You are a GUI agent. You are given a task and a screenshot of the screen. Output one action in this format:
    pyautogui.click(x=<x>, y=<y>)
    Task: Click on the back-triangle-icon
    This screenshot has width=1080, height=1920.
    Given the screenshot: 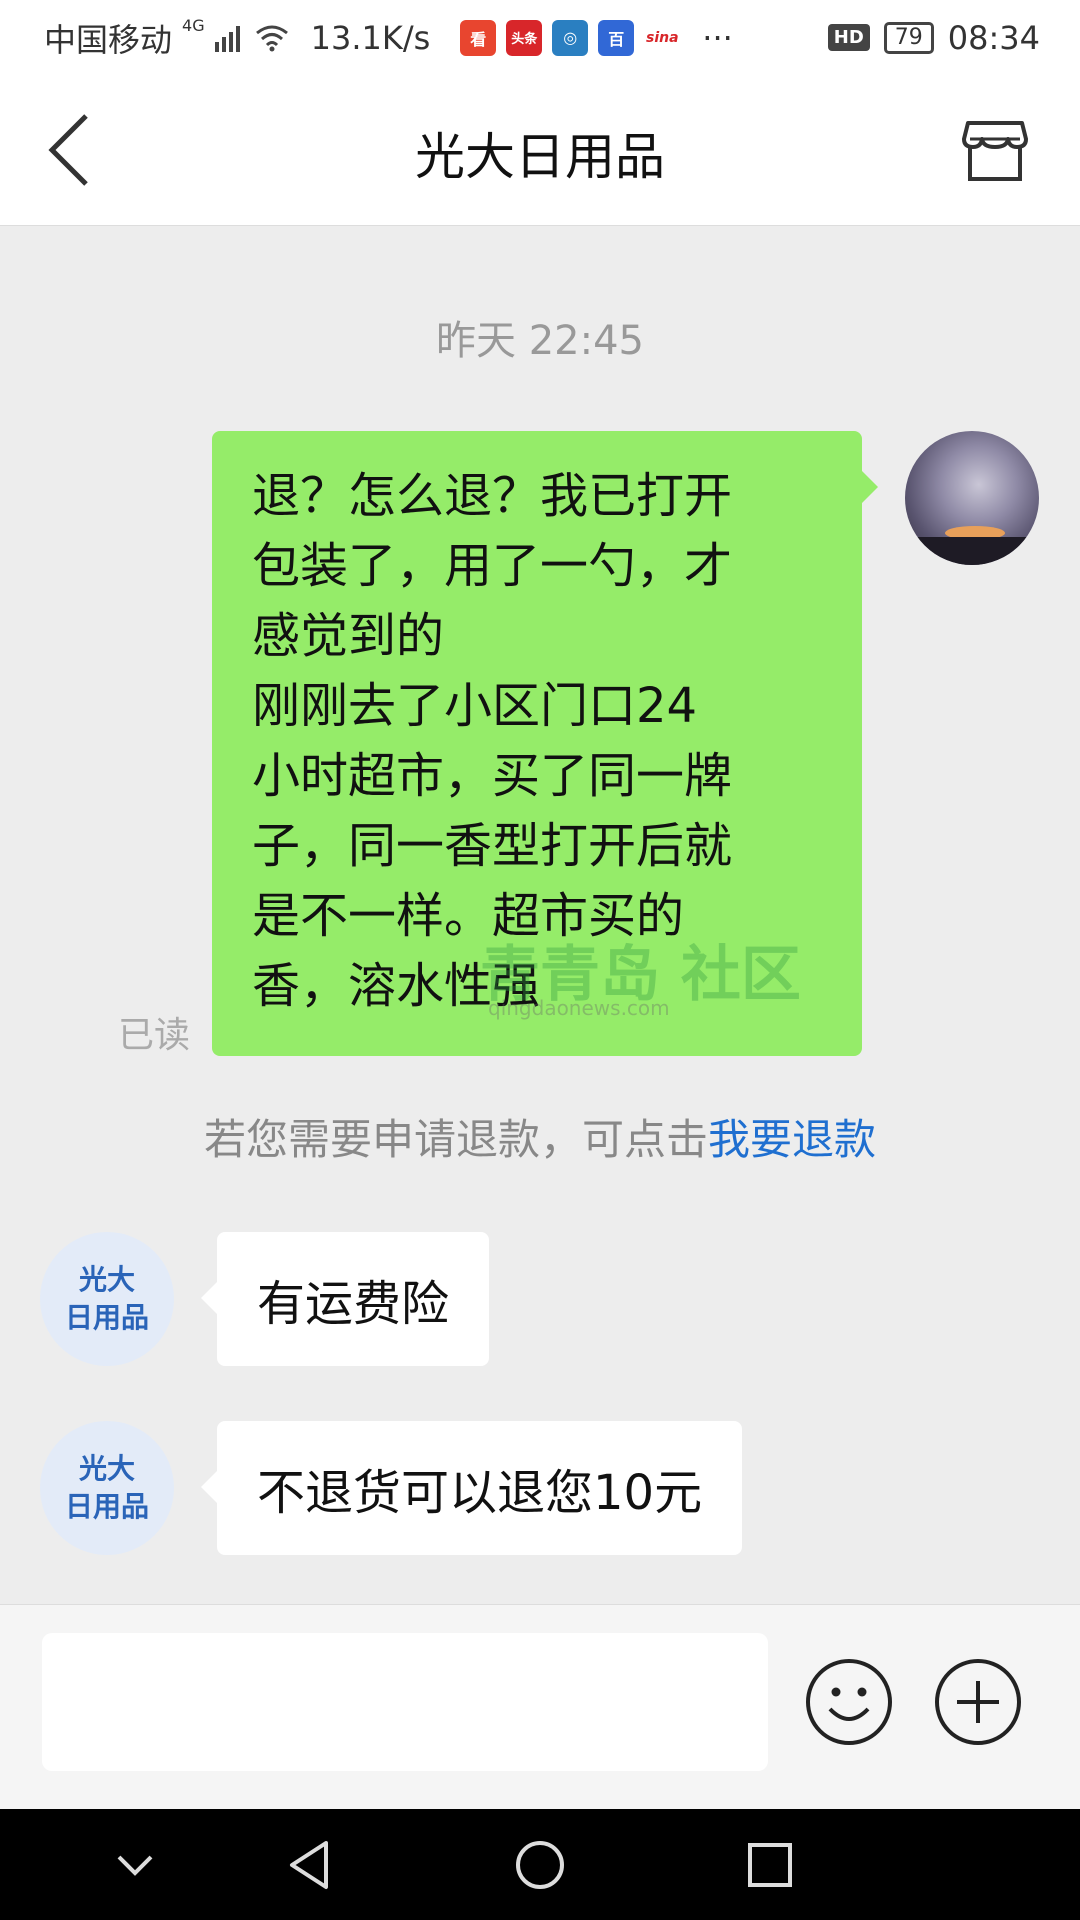 What is the action you would take?
    pyautogui.click(x=310, y=1865)
    